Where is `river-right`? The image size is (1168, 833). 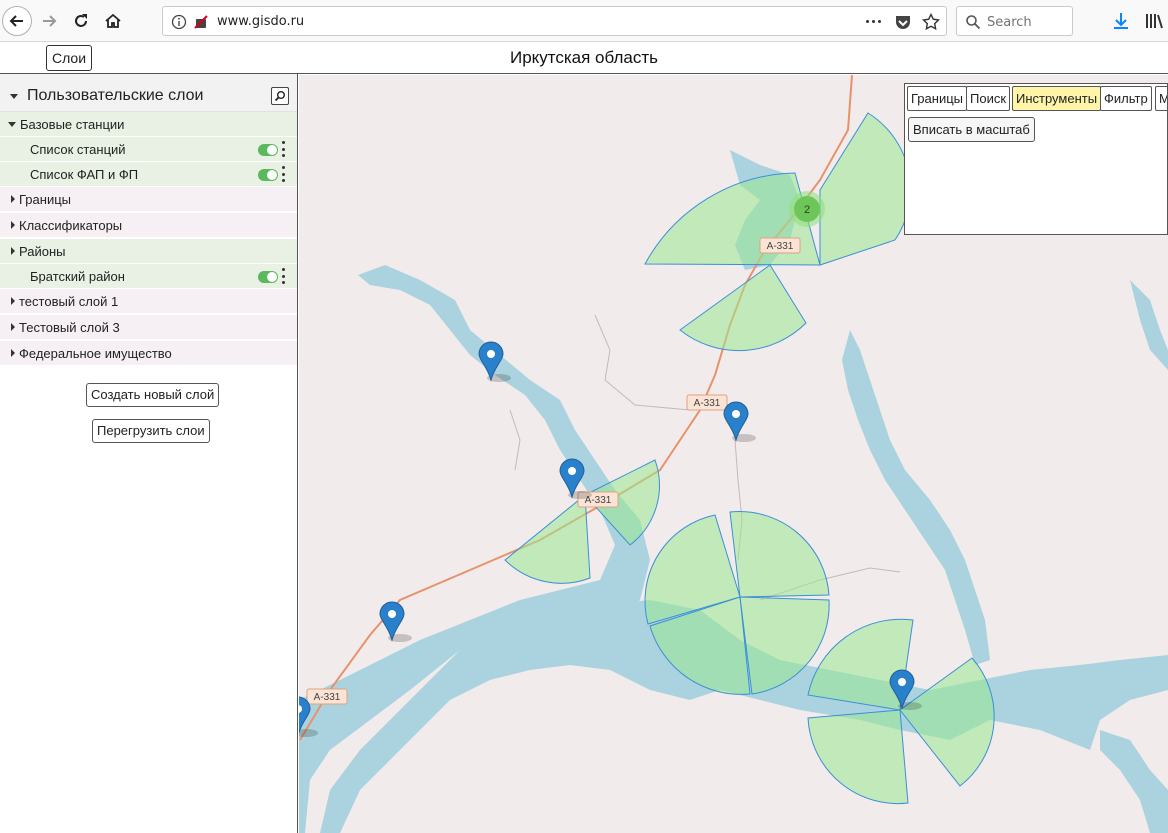
river-right is located at coordinates (916, 497).